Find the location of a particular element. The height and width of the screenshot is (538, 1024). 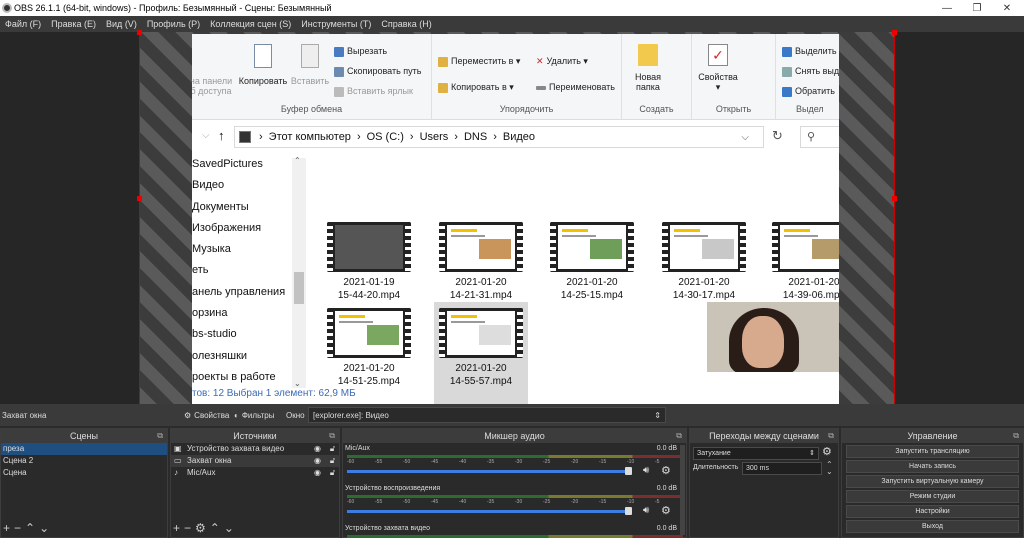

rename-button: Переименовать is located at coordinates (575, 87).